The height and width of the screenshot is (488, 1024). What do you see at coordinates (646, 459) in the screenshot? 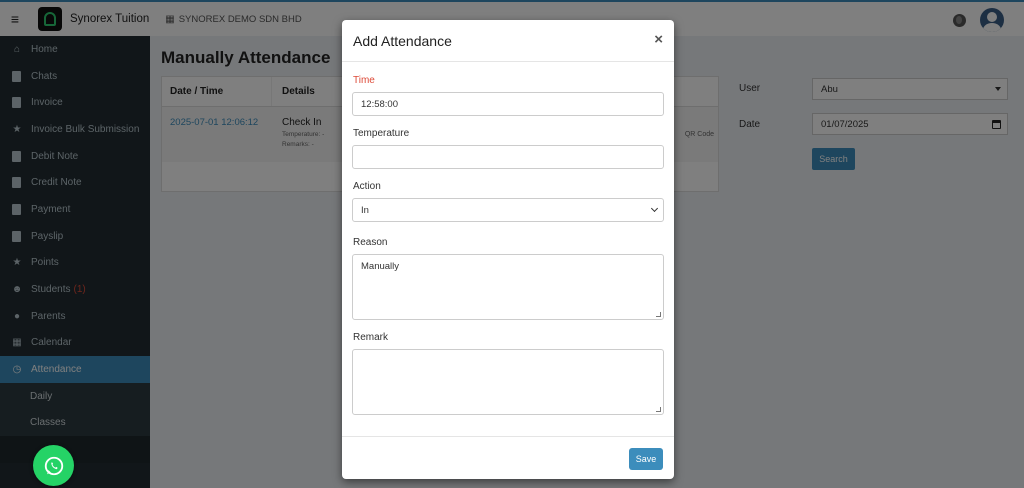
I see `save-button: Save` at bounding box center [646, 459].